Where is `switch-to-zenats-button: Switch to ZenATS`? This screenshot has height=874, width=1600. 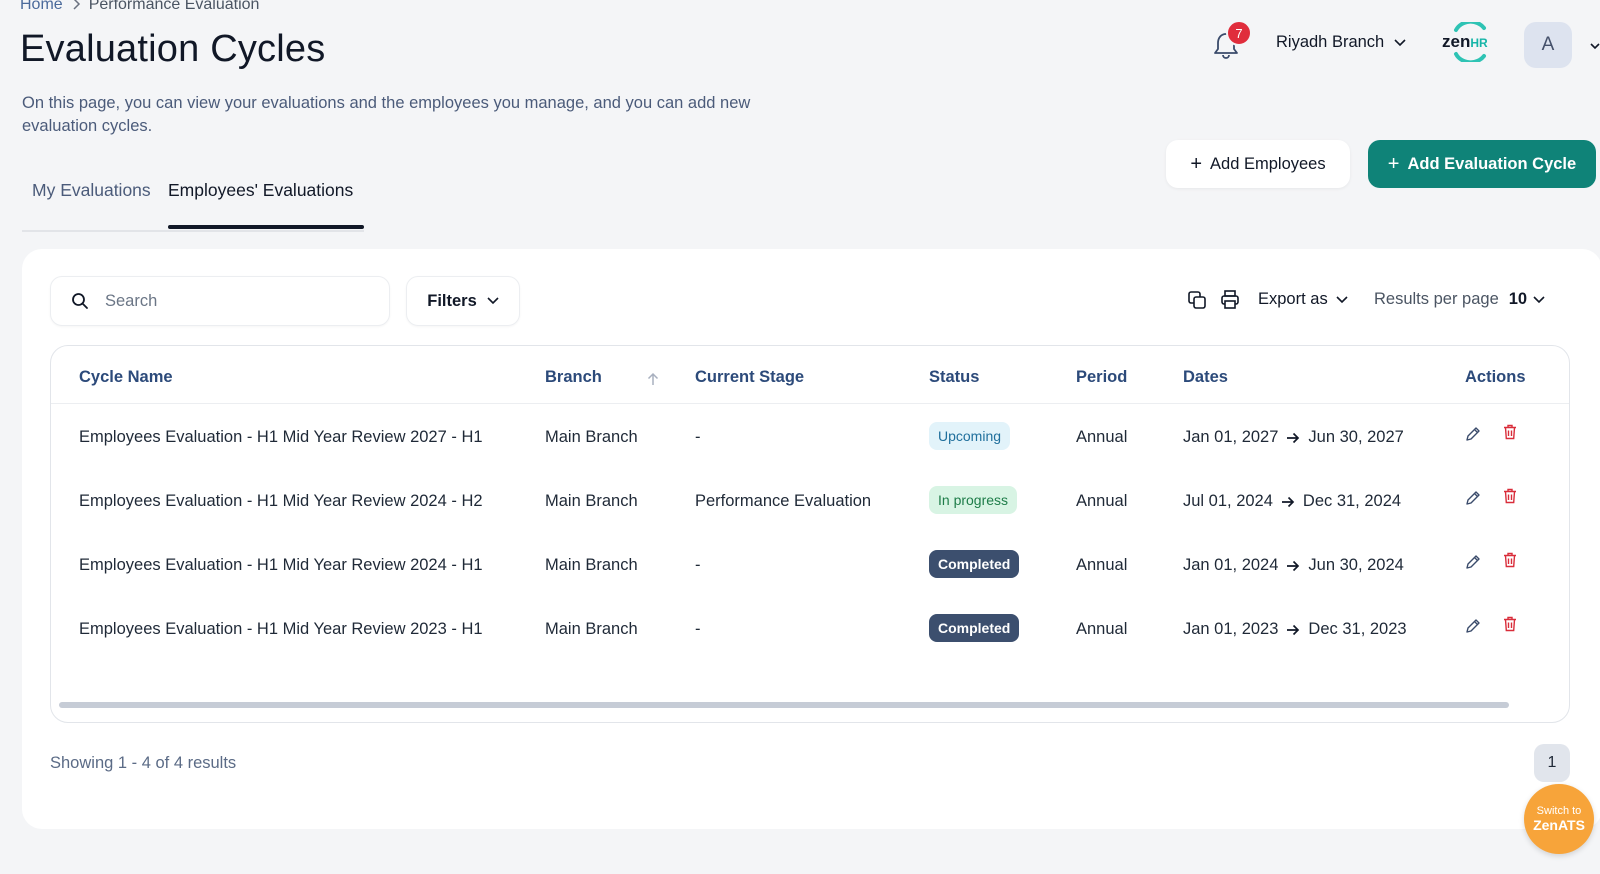
switch-to-zenats-button: Switch to ZenATS is located at coordinates (1559, 819).